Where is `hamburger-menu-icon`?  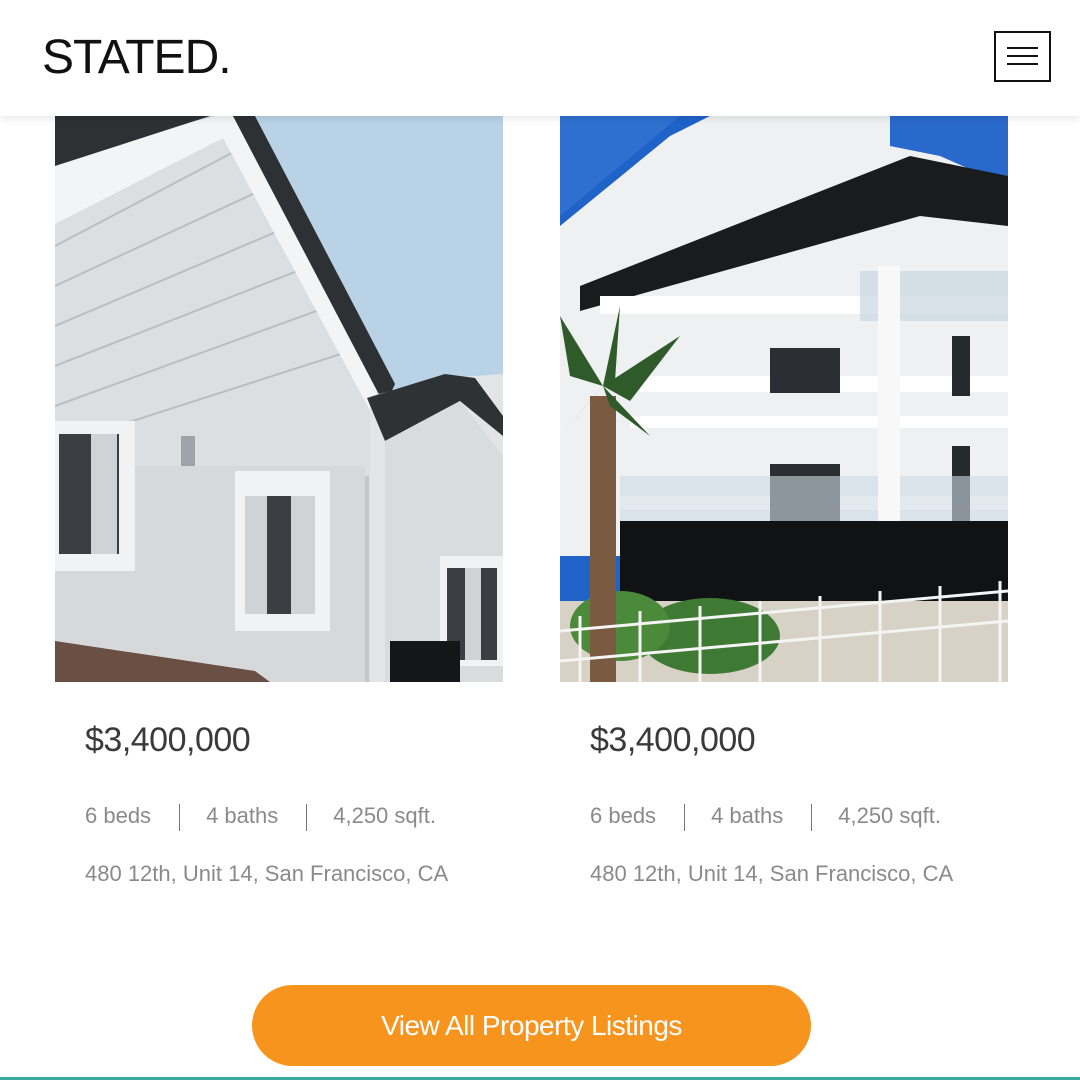
hamburger-menu-icon is located at coordinates (1022, 56).